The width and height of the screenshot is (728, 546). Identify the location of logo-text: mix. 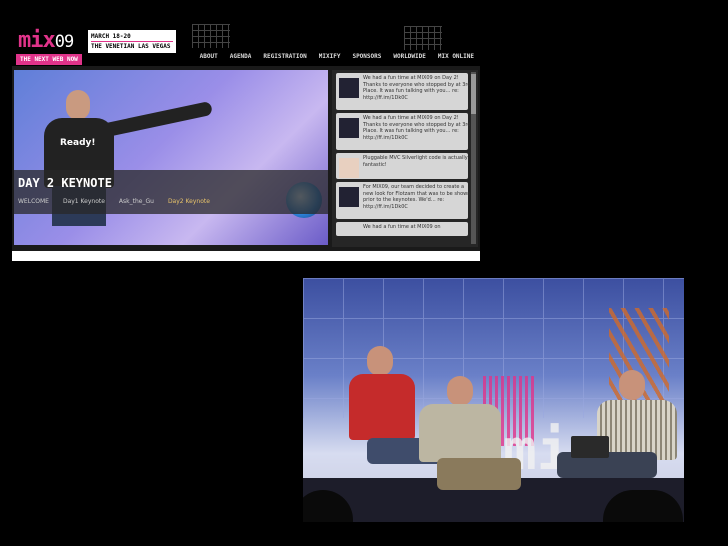
(37, 40).